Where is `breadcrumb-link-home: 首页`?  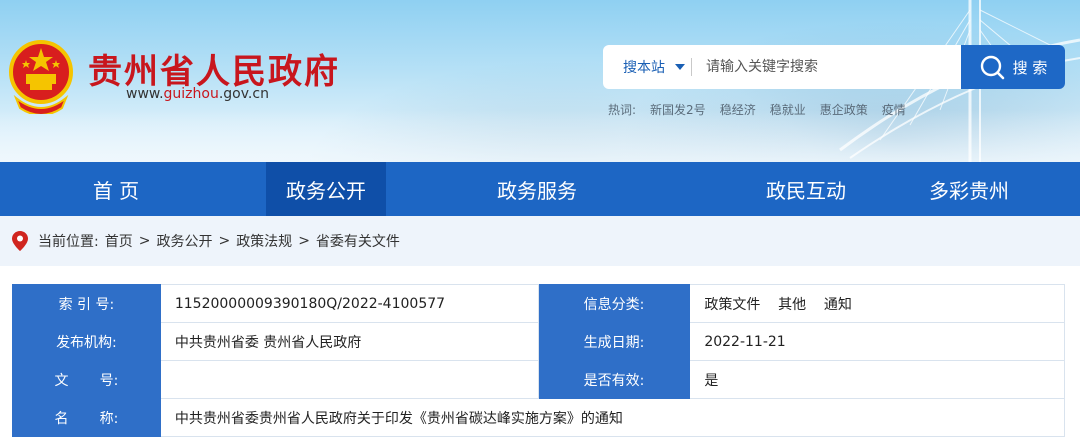
breadcrumb-link-home: 首页 is located at coordinates (119, 241).